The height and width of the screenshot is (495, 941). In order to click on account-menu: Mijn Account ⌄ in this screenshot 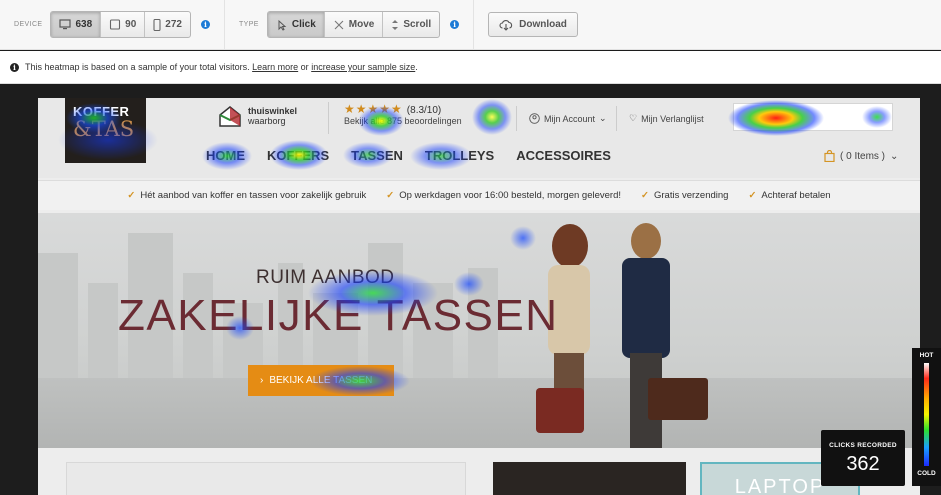, I will do `click(561, 118)`.